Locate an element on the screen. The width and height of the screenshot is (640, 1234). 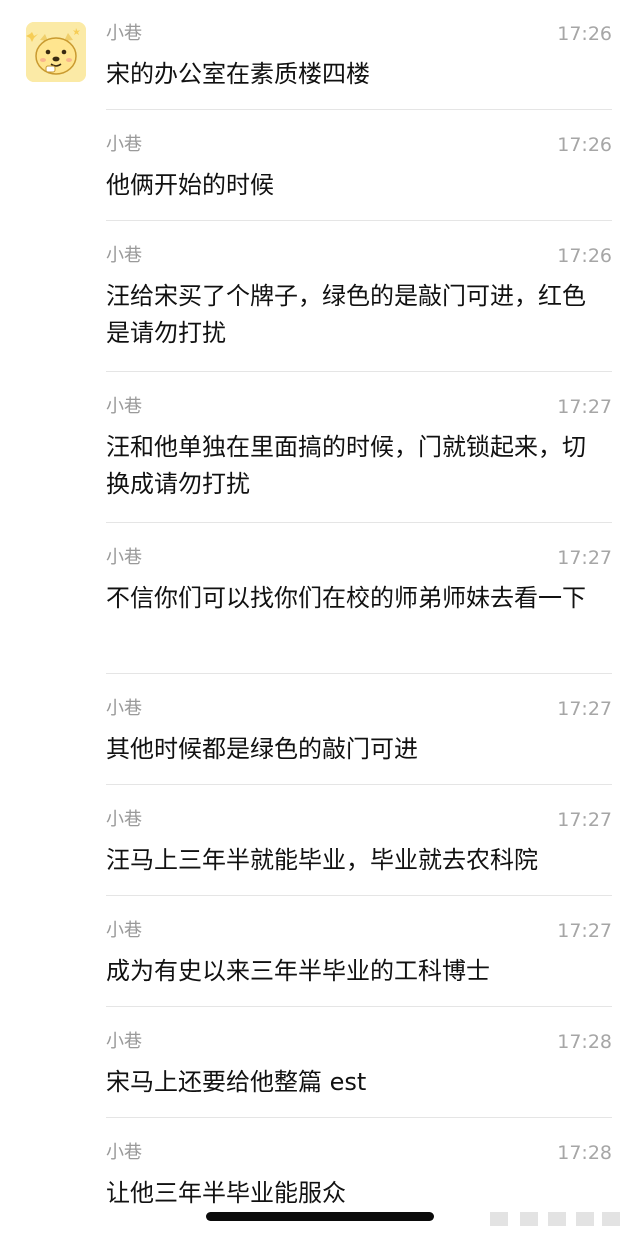
message-text: 其他时候都是绿色的敲门可进 is located at coordinates (262, 749).